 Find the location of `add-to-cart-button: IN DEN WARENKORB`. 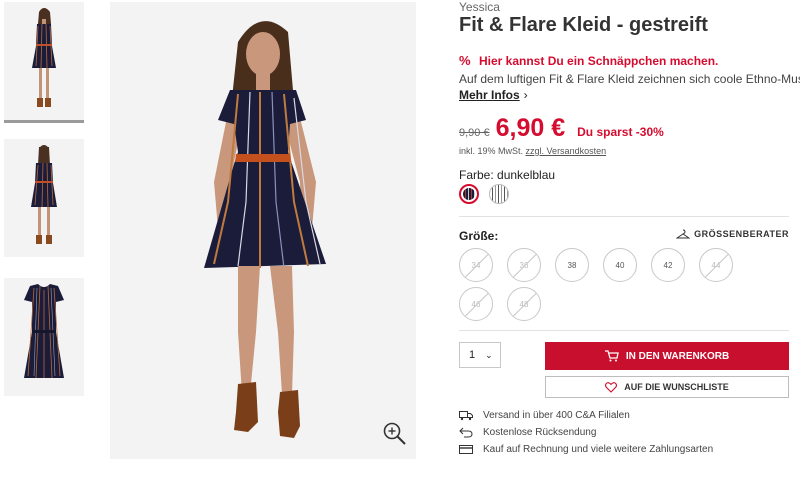

add-to-cart-button: IN DEN WARENKORB is located at coordinates (667, 356).